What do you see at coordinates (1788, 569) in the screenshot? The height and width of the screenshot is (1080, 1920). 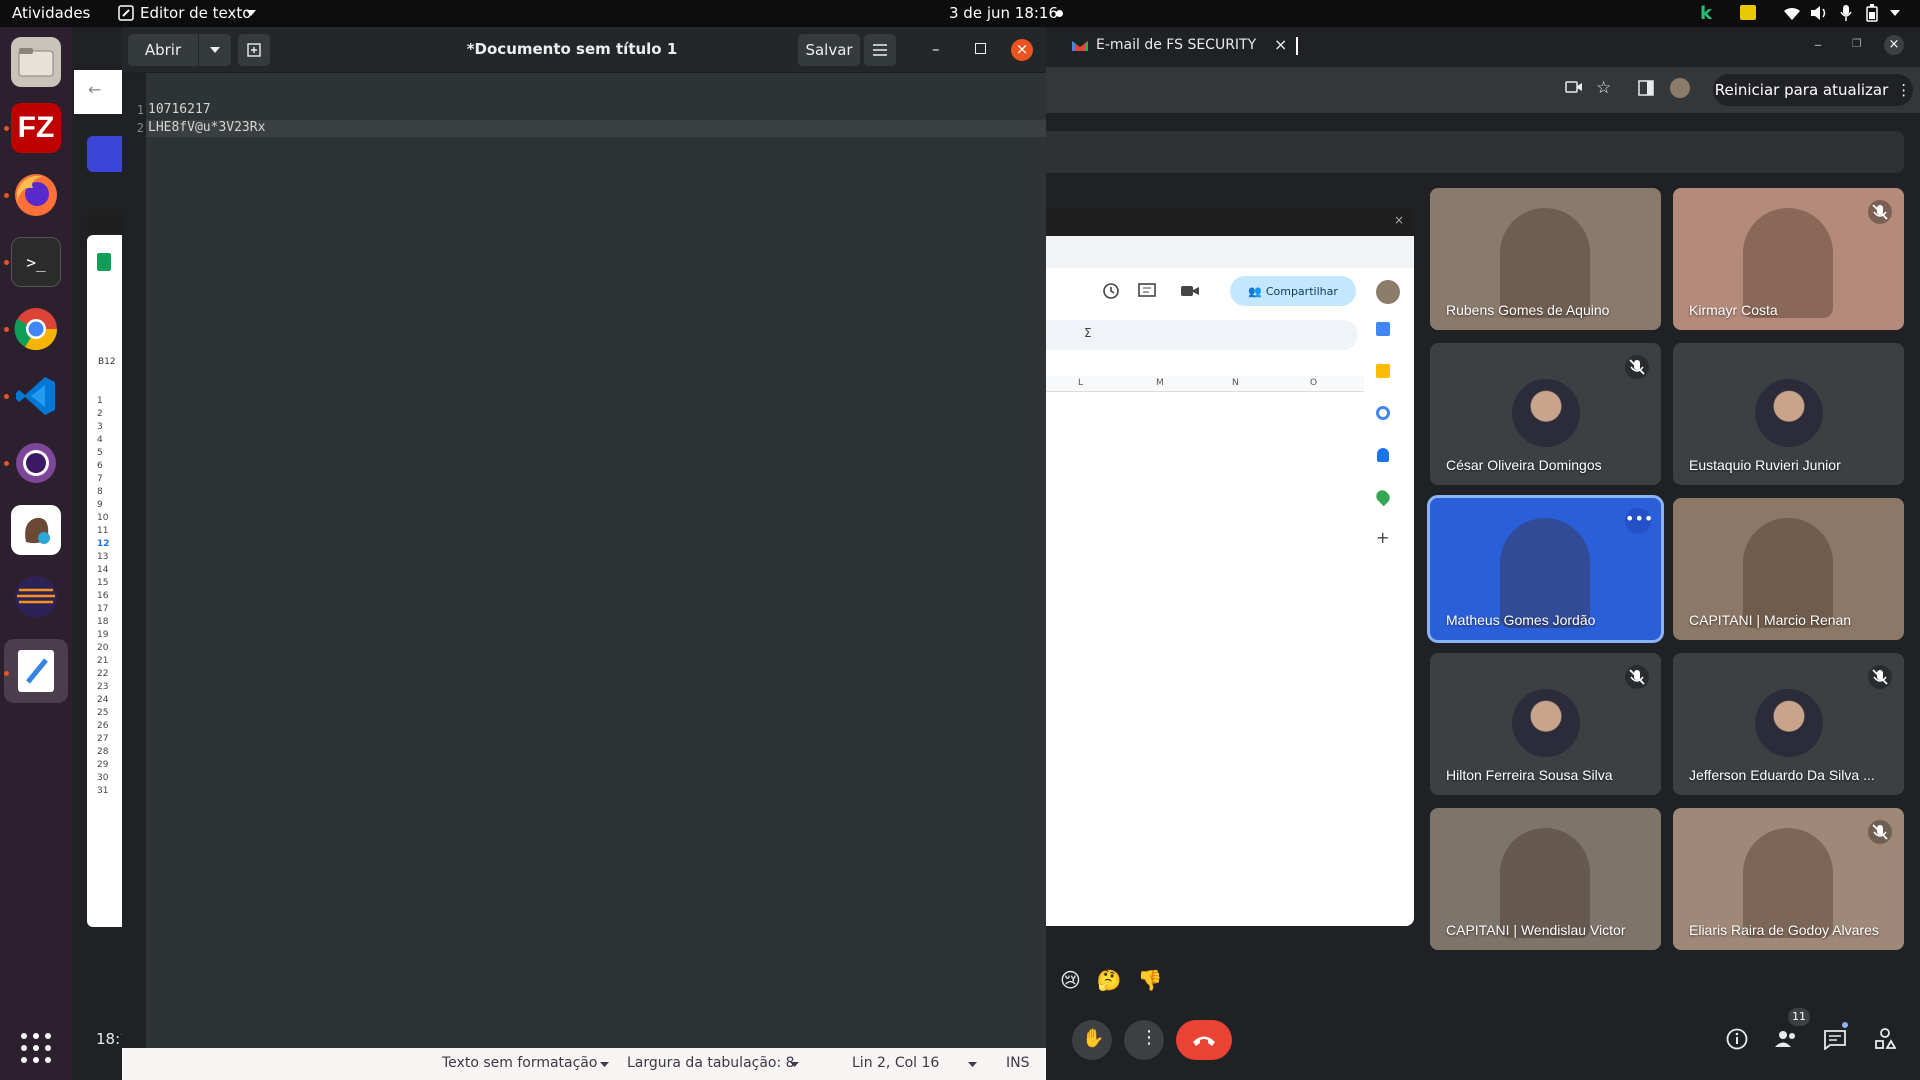 I see `participant-tile: CAPITANI | Marcio Renan` at bounding box center [1788, 569].